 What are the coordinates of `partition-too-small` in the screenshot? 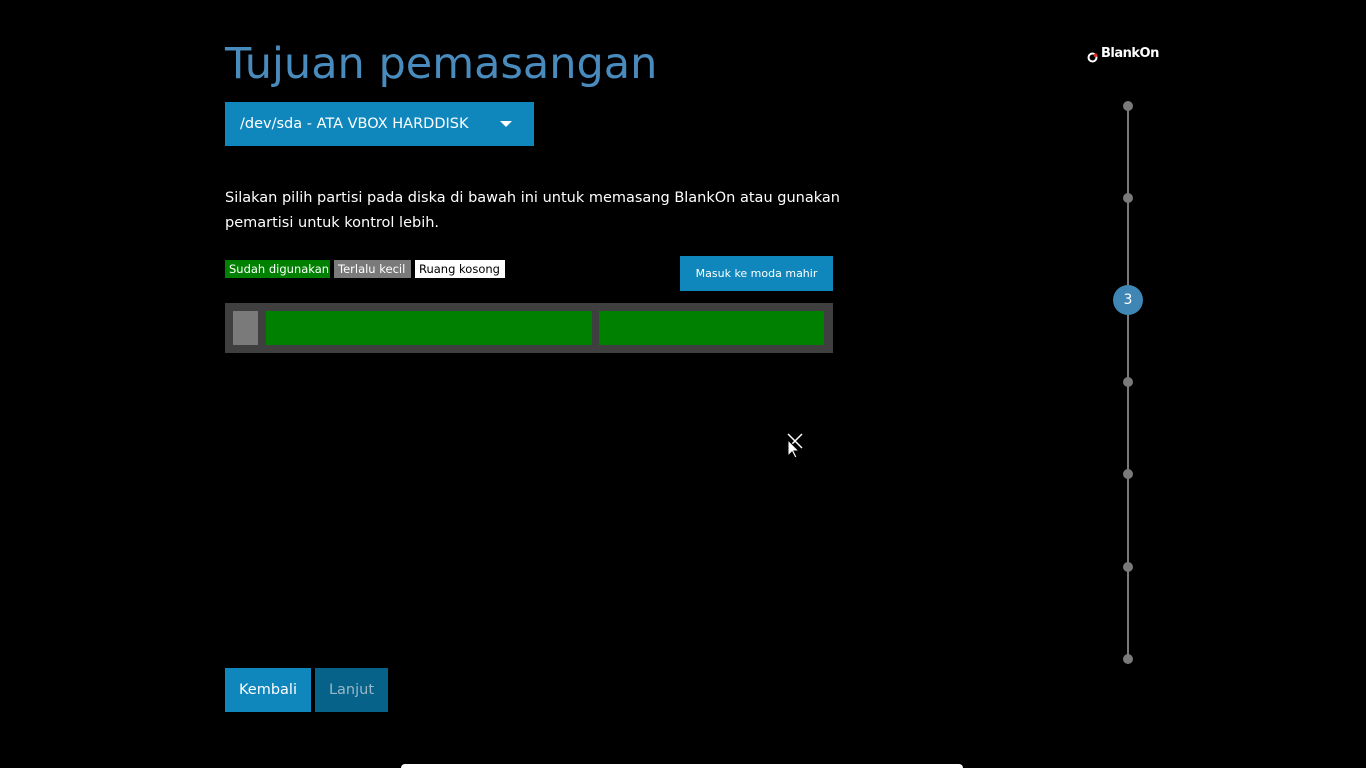 It's located at (245, 328).